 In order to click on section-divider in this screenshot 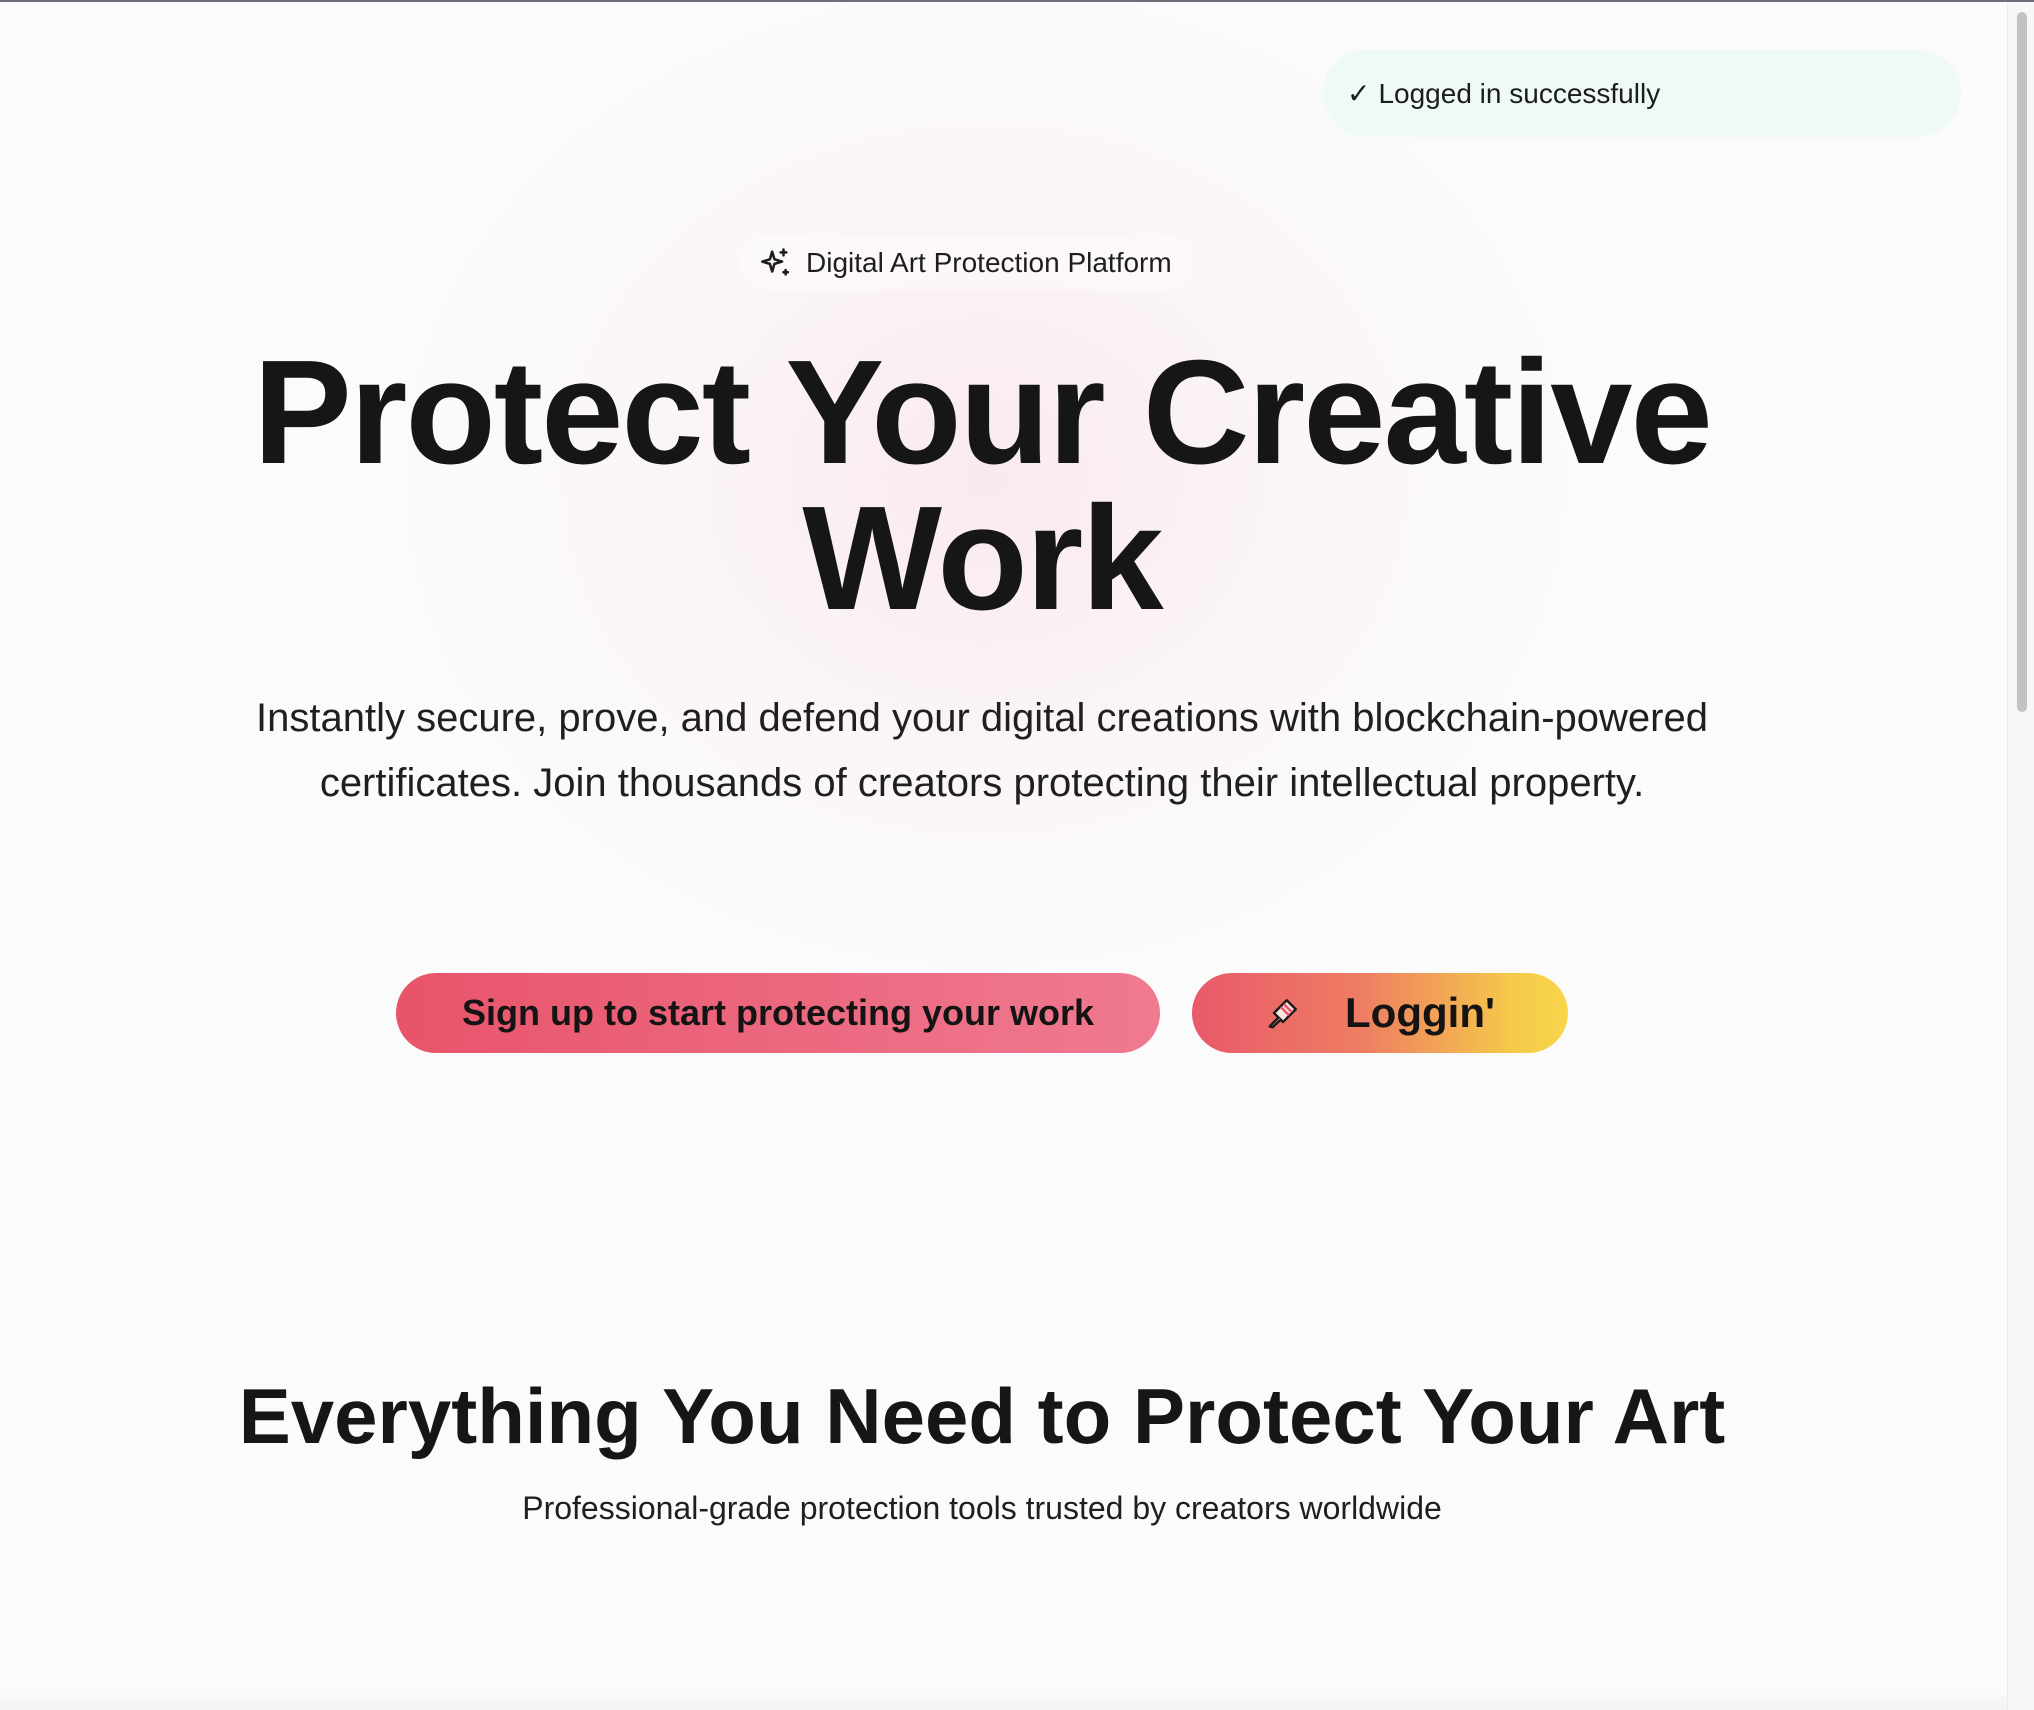, I will do `click(1004, 1700)`.